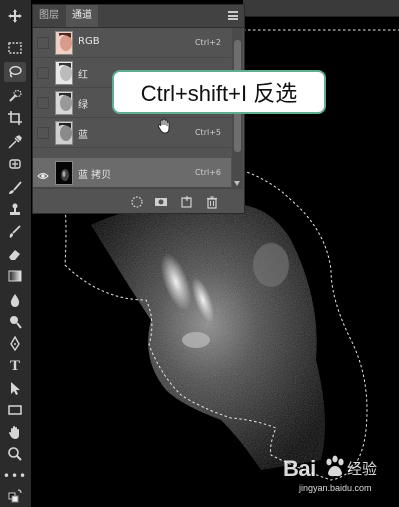 The height and width of the screenshot is (507, 399). What do you see at coordinates (299, 468) in the screenshot?
I see `watermark-brand: Bai` at bounding box center [299, 468].